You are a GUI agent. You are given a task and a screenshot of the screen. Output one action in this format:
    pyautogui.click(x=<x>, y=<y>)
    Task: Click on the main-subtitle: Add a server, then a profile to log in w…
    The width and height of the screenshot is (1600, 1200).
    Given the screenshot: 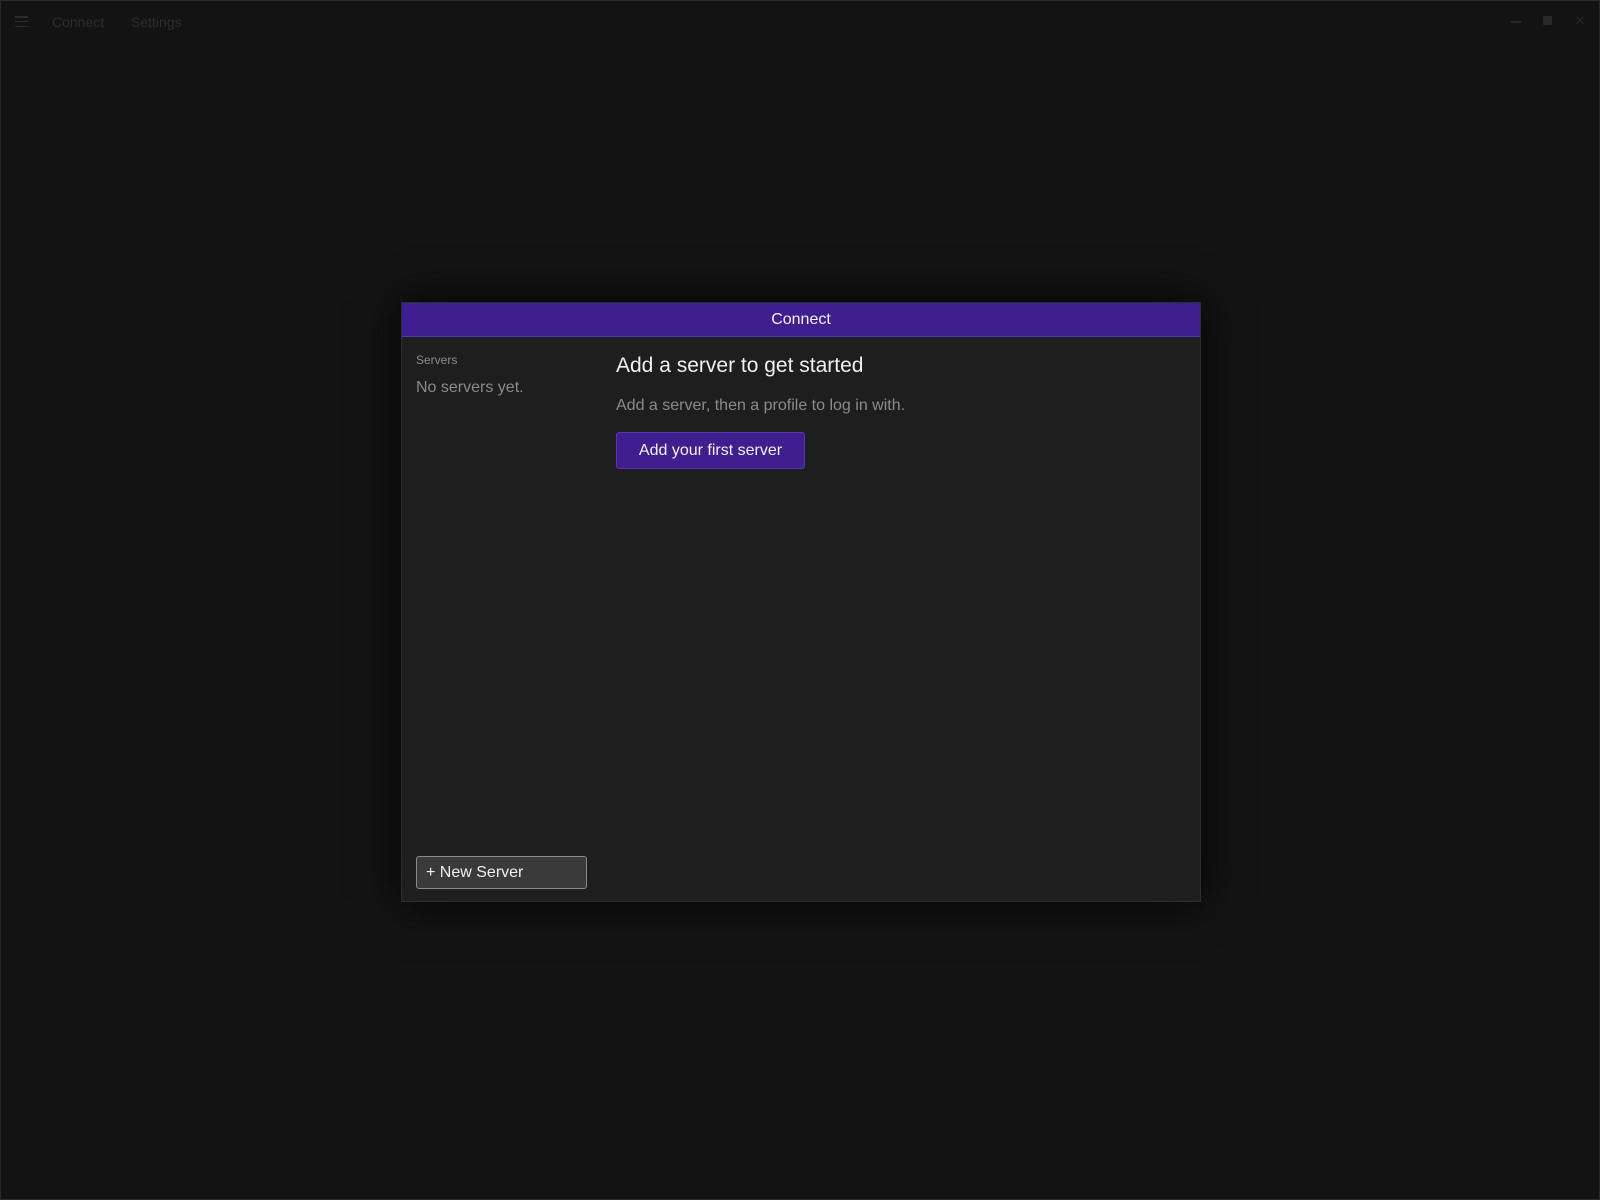 What is the action you would take?
    pyautogui.click(x=761, y=405)
    